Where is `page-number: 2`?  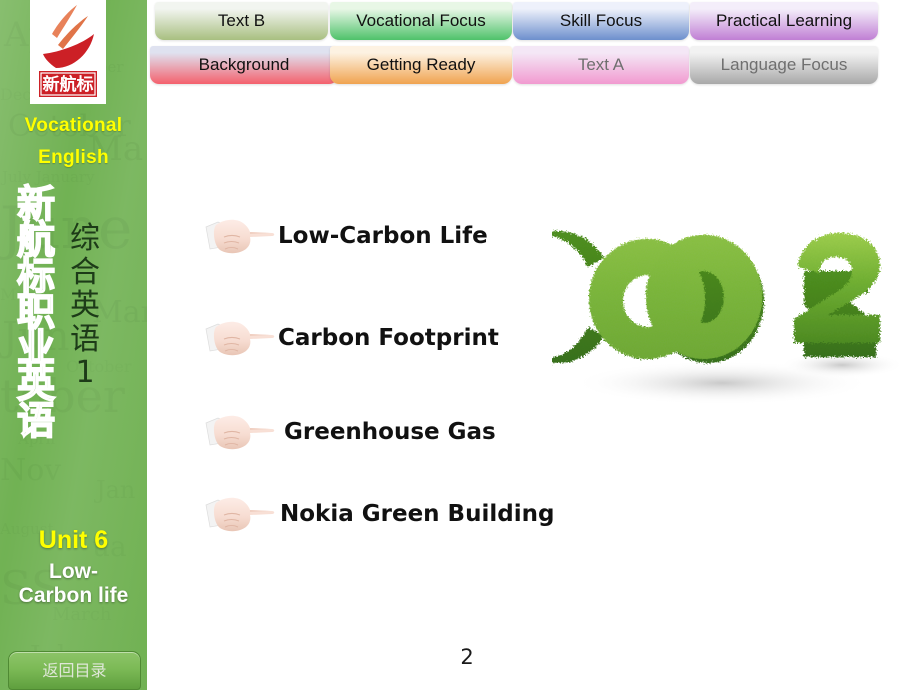 page-number: 2 is located at coordinates (467, 657).